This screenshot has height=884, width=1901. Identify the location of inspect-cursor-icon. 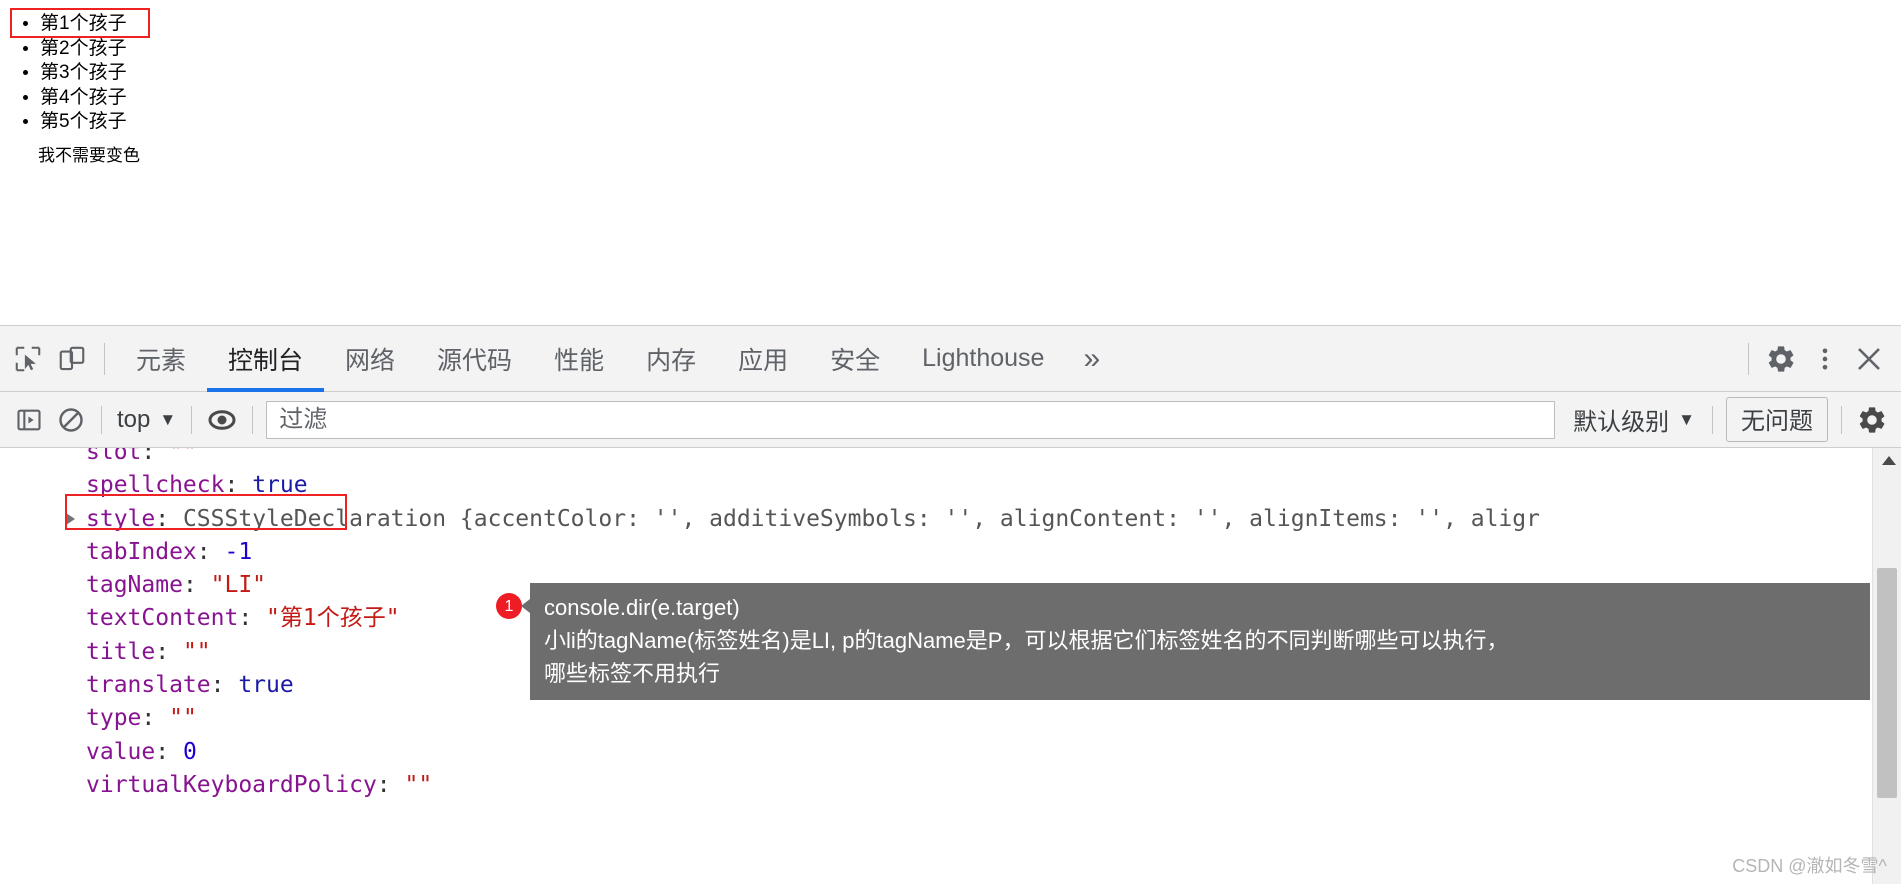
(28, 359).